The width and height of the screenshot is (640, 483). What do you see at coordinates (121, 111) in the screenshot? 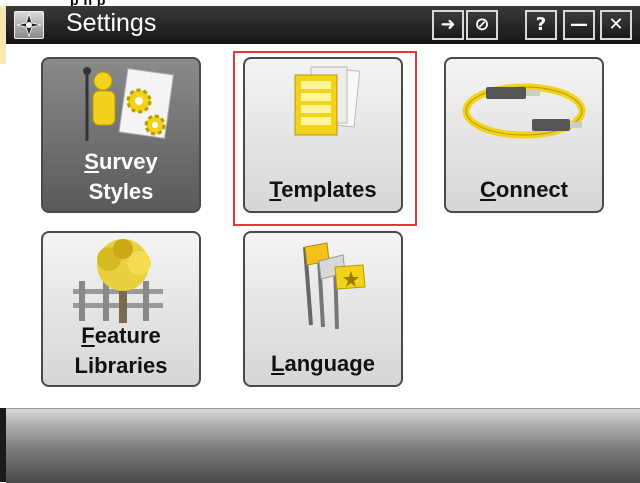
I see `survey-pole-gears-icon` at bounding box center [121, 111].